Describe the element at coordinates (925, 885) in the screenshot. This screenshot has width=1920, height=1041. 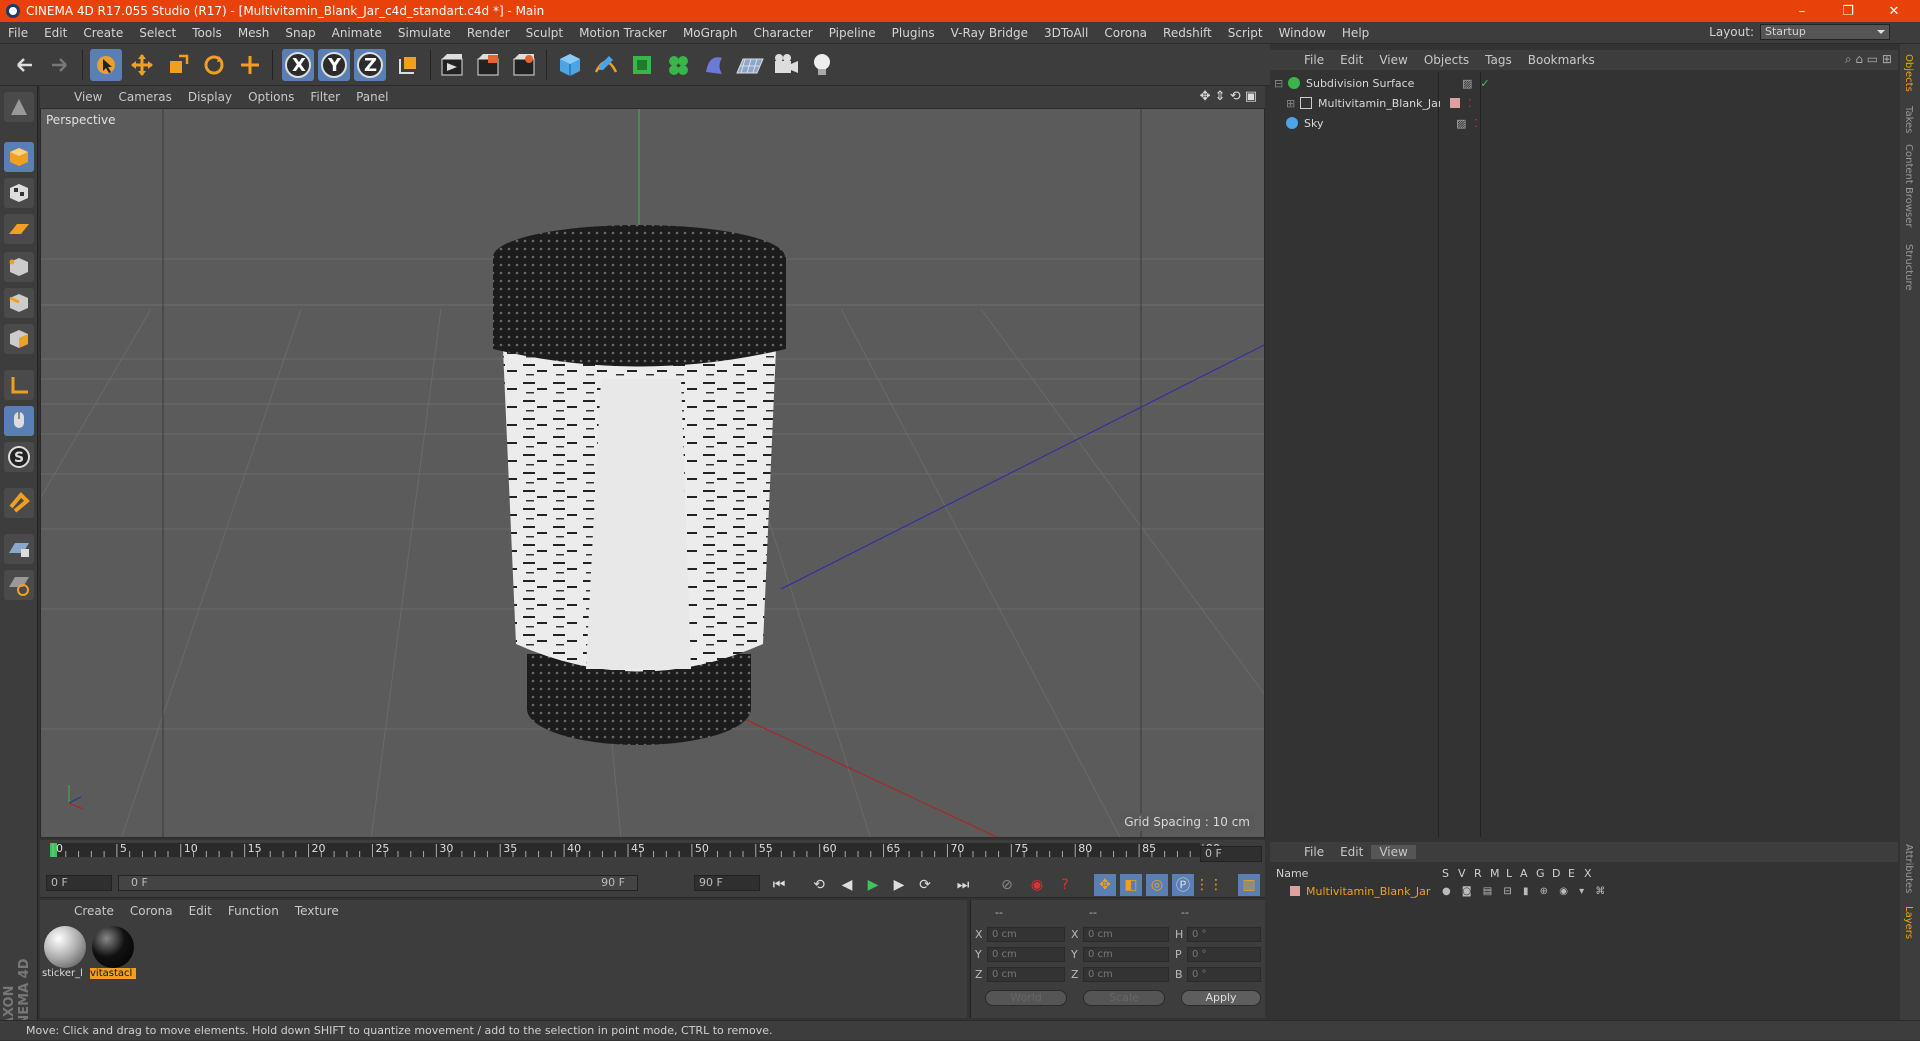
I see `goto-next-key-button: ⟳` at that location.